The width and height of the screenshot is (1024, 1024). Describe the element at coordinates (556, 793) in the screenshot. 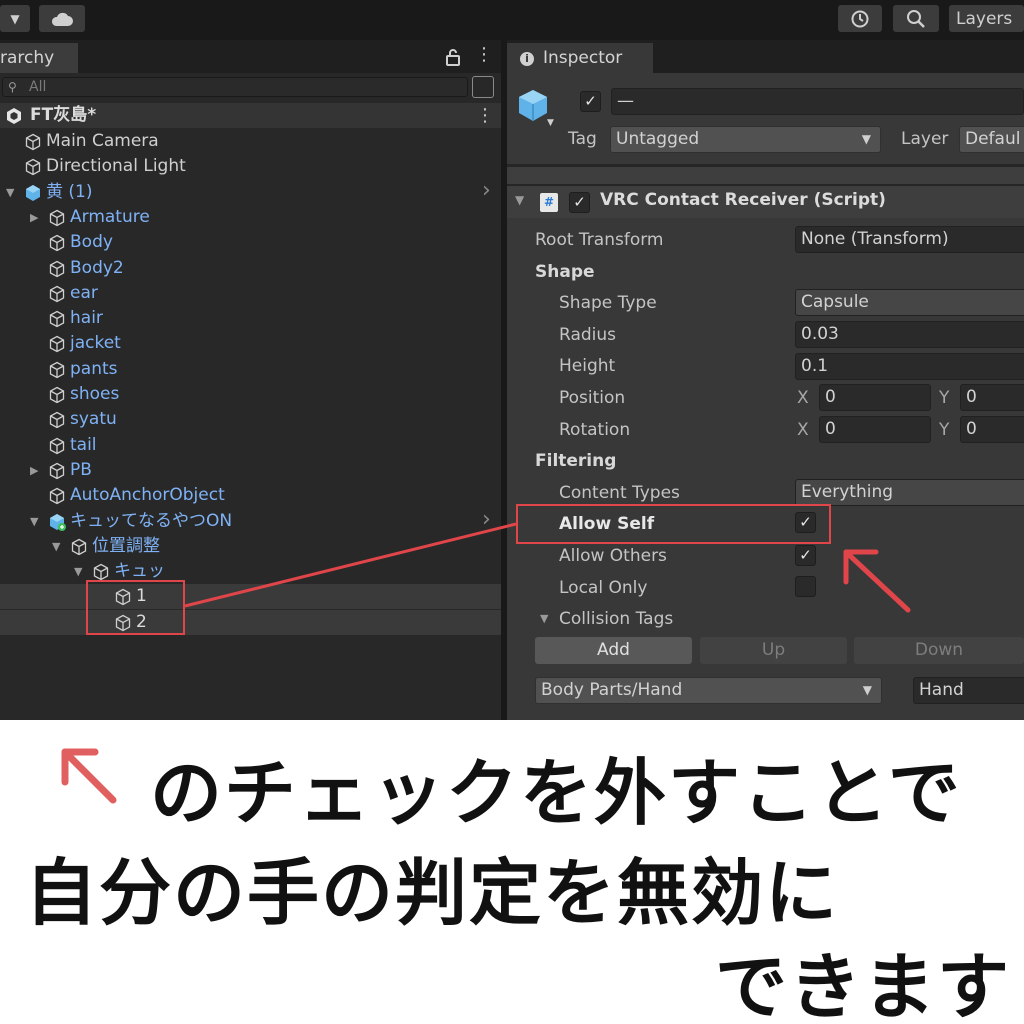

I see `caption-line-1: のチェックを外すことで` at that location.